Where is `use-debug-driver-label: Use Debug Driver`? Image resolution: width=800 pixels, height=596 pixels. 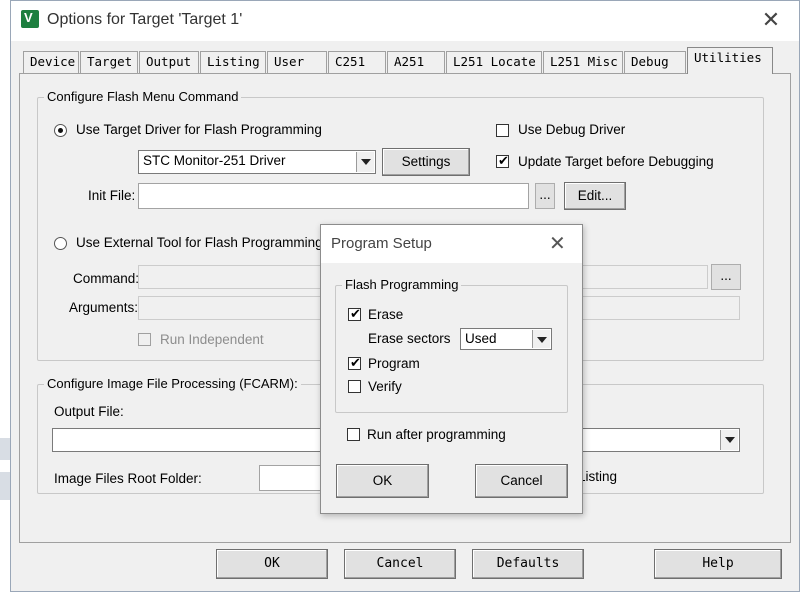 use-debug-driver-label: Use Debug Driver is located at coordinates (572, 129).